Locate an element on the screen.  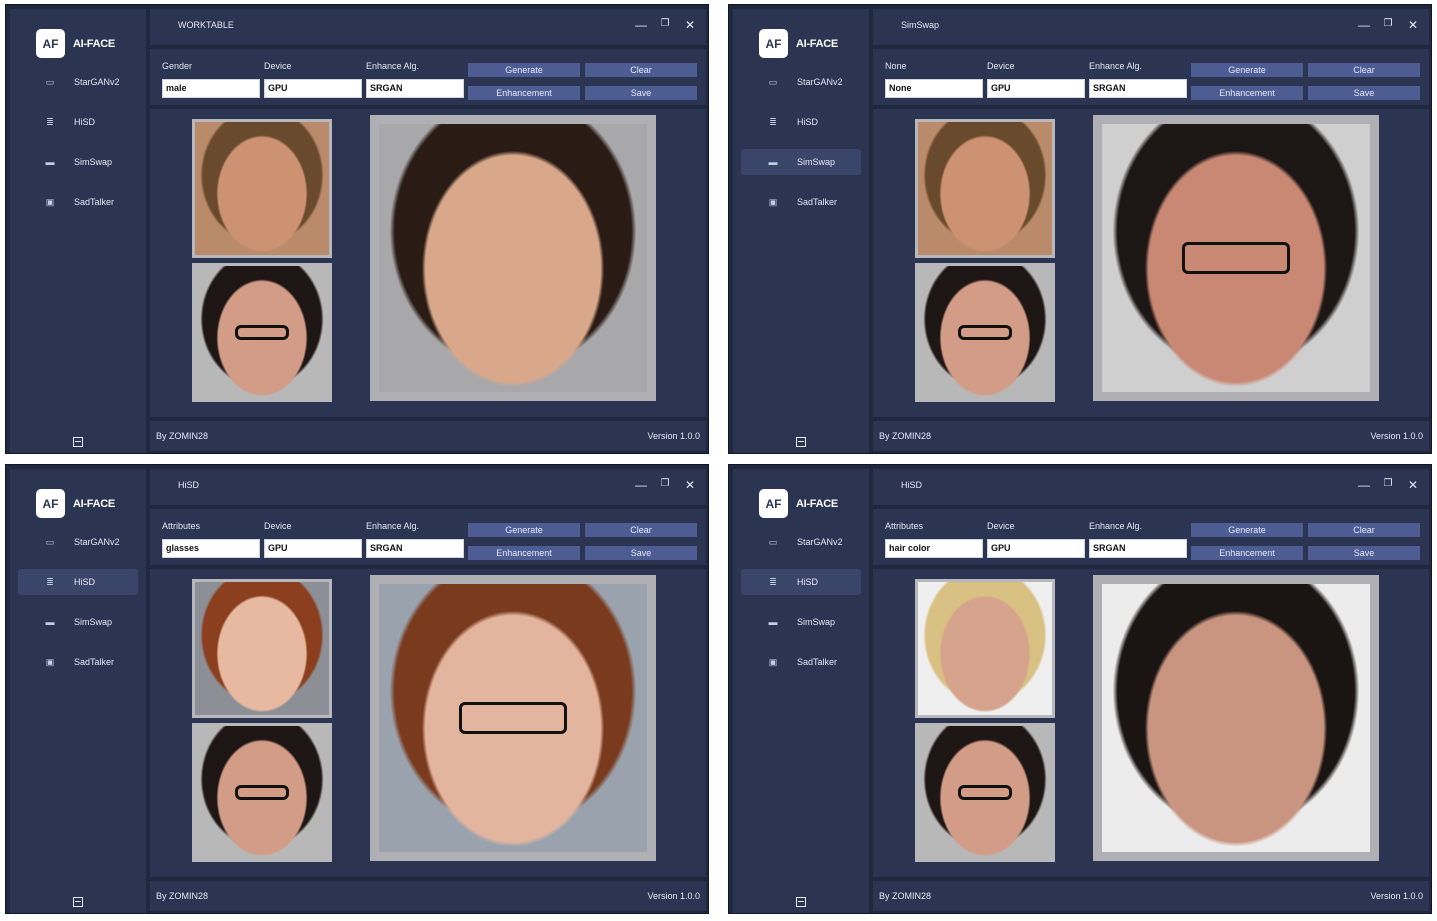
attribute-label: None is located at coordinates (896, 66).